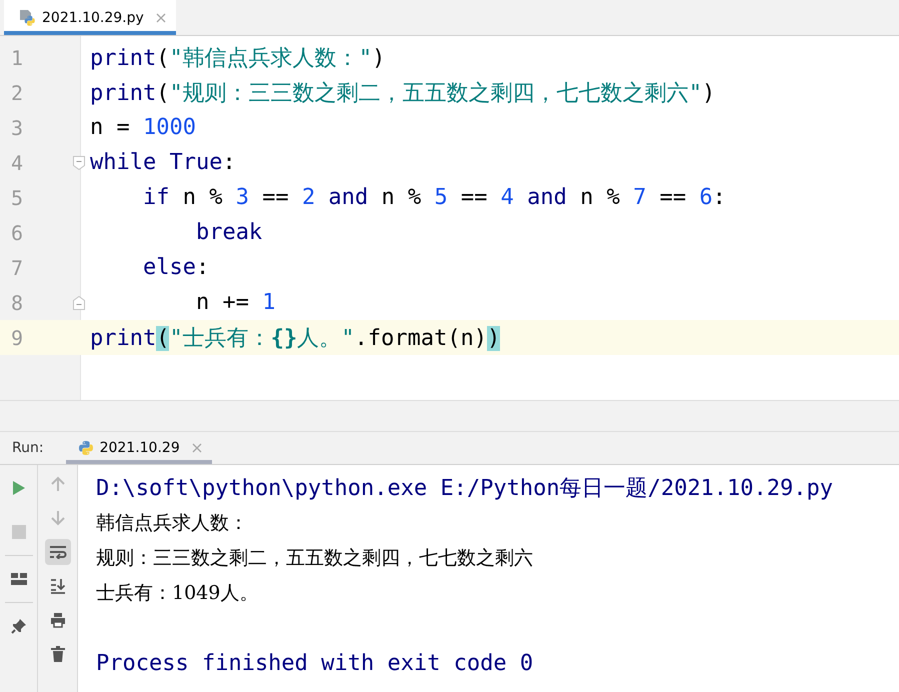 The height and width of the screenshot is (692, 899). I want to click on console-output-line: Process finished with exit code 0, so click(315, 664).